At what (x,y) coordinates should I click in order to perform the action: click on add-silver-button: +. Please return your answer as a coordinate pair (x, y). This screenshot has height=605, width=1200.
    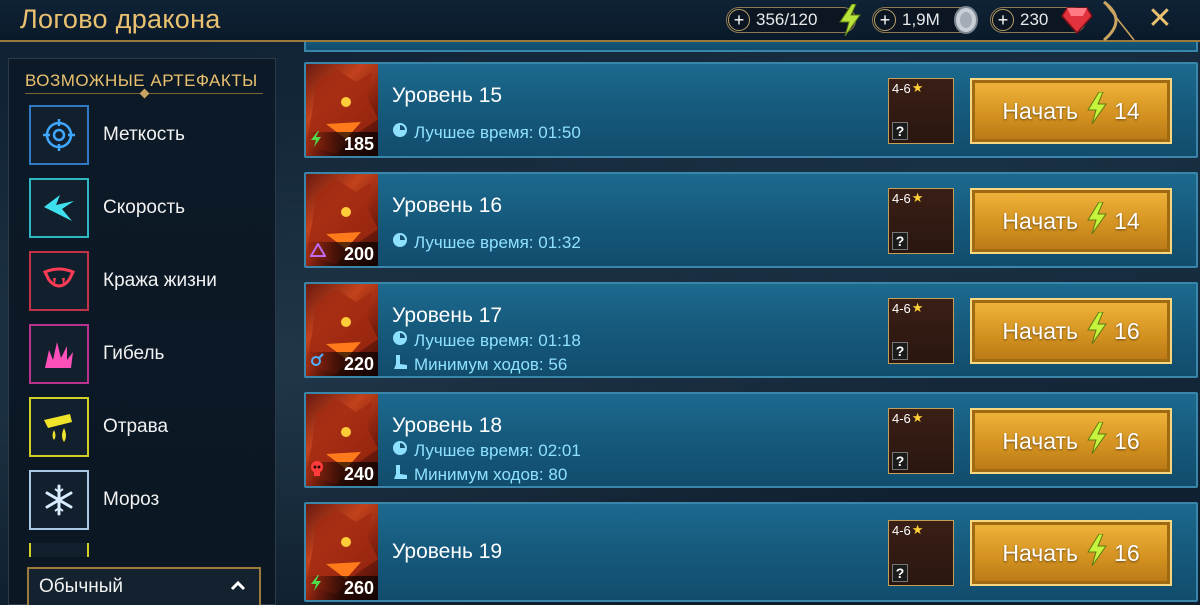
    Looking at the image, I should click on (885, 20).